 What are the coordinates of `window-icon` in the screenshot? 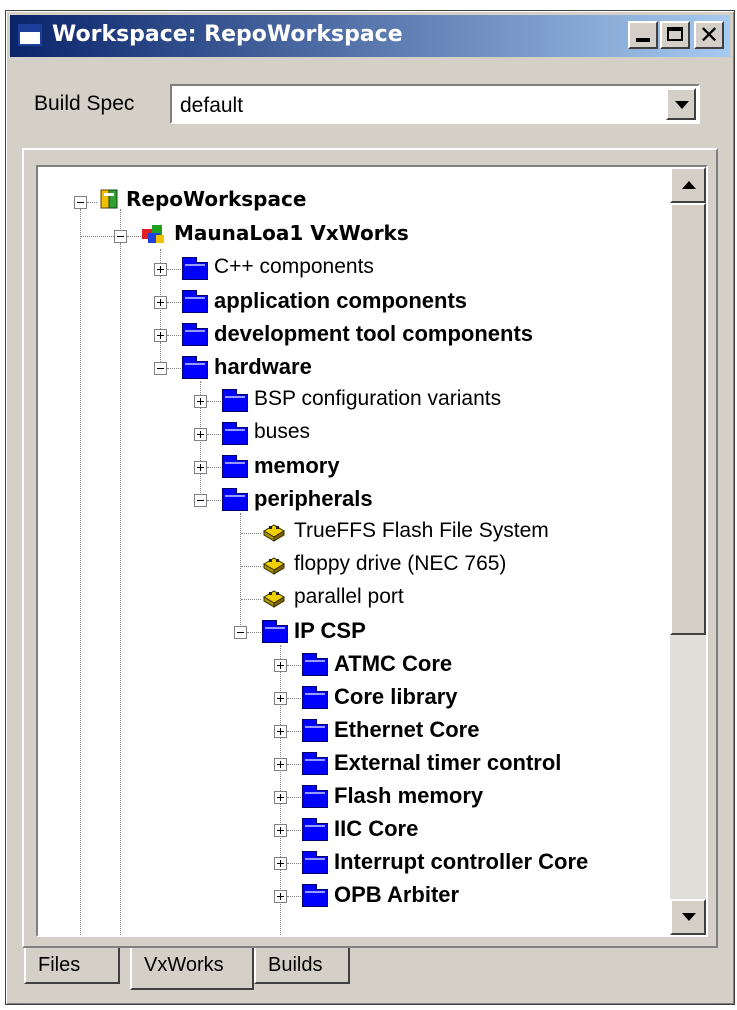 It's located at (30, 35).